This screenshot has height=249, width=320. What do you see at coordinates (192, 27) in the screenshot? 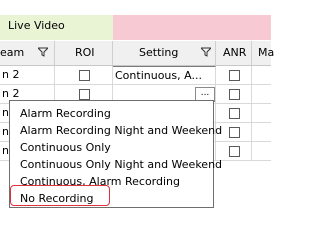
I see `band-pink-section` at bounding box center [192, 27].